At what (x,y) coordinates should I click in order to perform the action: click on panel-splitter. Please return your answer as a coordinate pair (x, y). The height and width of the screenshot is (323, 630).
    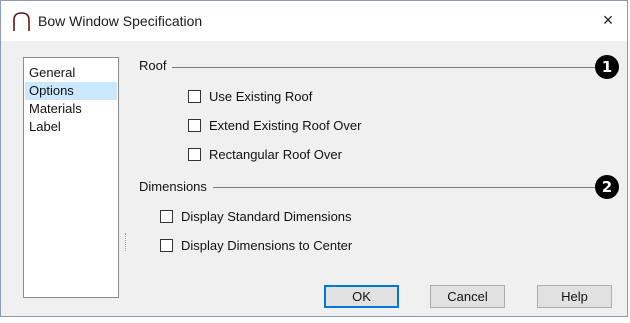
    Looking at the image, I should click on (126, 242).